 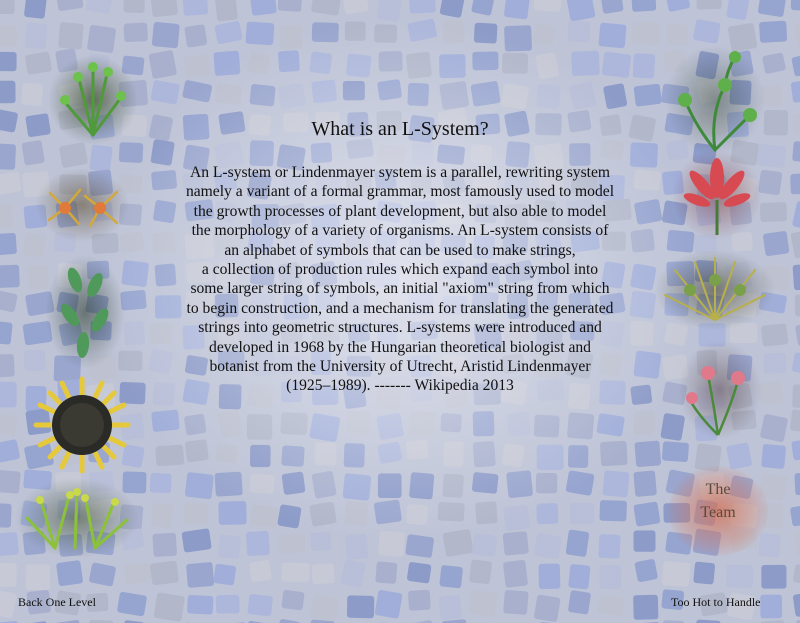 I want to click on plant-image-sunflower, so click(x=82, y=425).